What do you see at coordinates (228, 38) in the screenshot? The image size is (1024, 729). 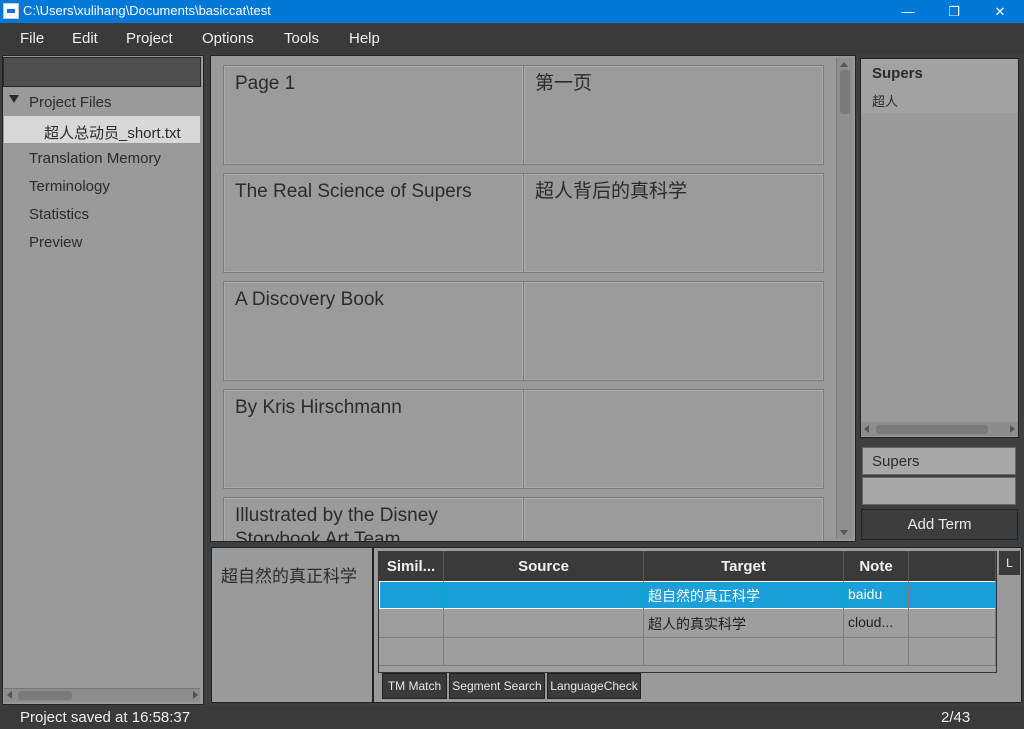 I see `menu-options: Options` at bounding box center [228, 38].